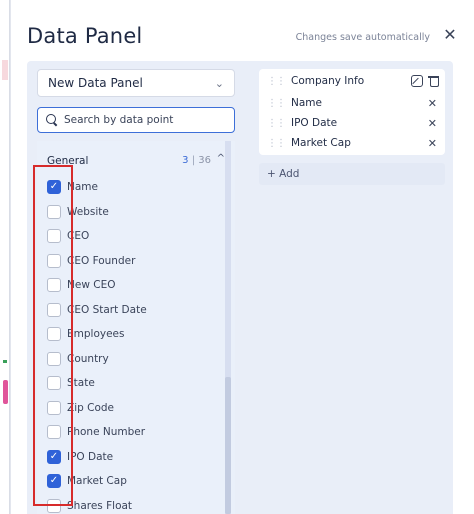 The width and height of the screenshot is (474, 514). Describe the element at coordinates (221, 158) in the screenshot. I see `collapse-caret-icon: ^` at that location.